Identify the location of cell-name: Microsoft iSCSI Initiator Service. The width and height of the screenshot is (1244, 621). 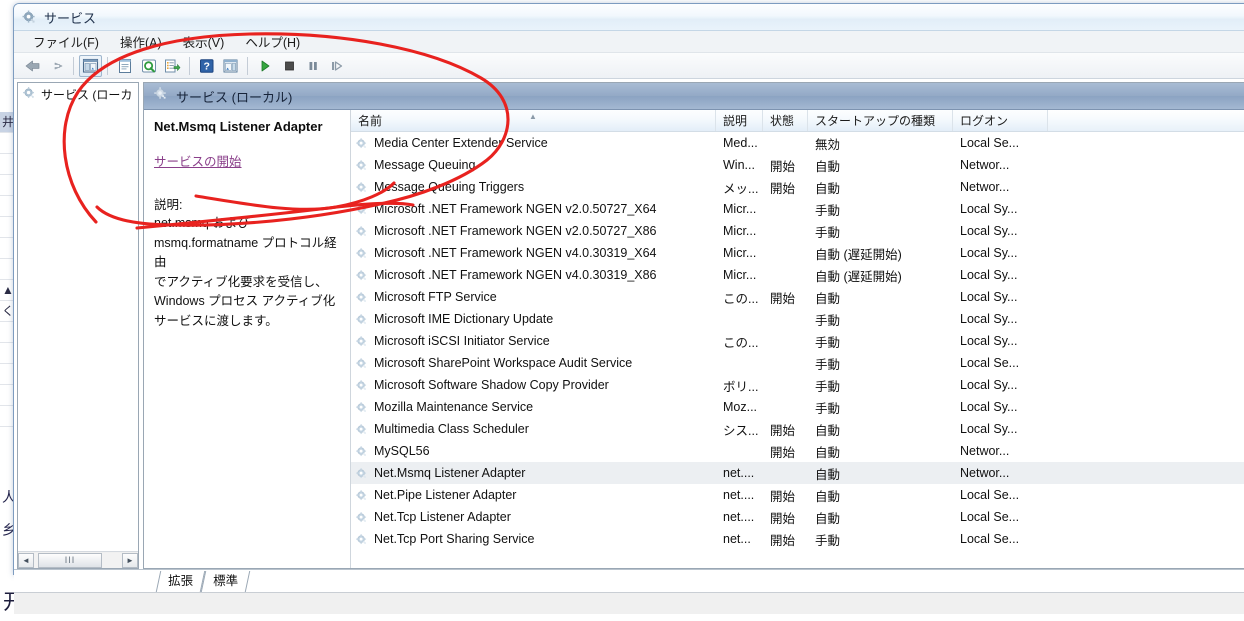
(533, 341).